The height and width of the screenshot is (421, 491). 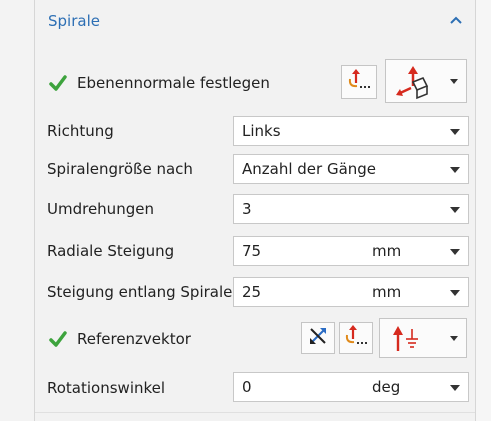 I want to click on size-by-label: Spiralengröße nach, so click(x=120, y=169).